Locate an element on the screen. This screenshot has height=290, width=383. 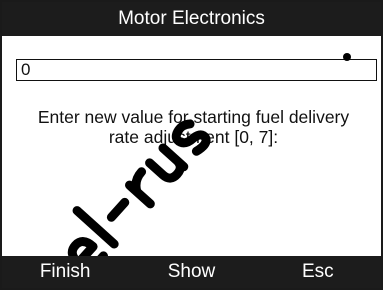
page-title: Motor Electronics is located at coordinates (191, 18).